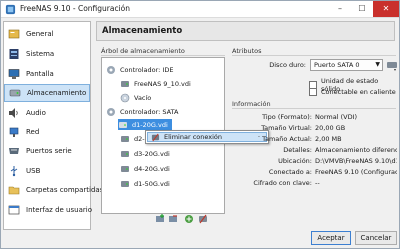  What do you see at coordinates (14, 74) in the screenshot?
I see `display-icon` at bounding box center [14, 74].